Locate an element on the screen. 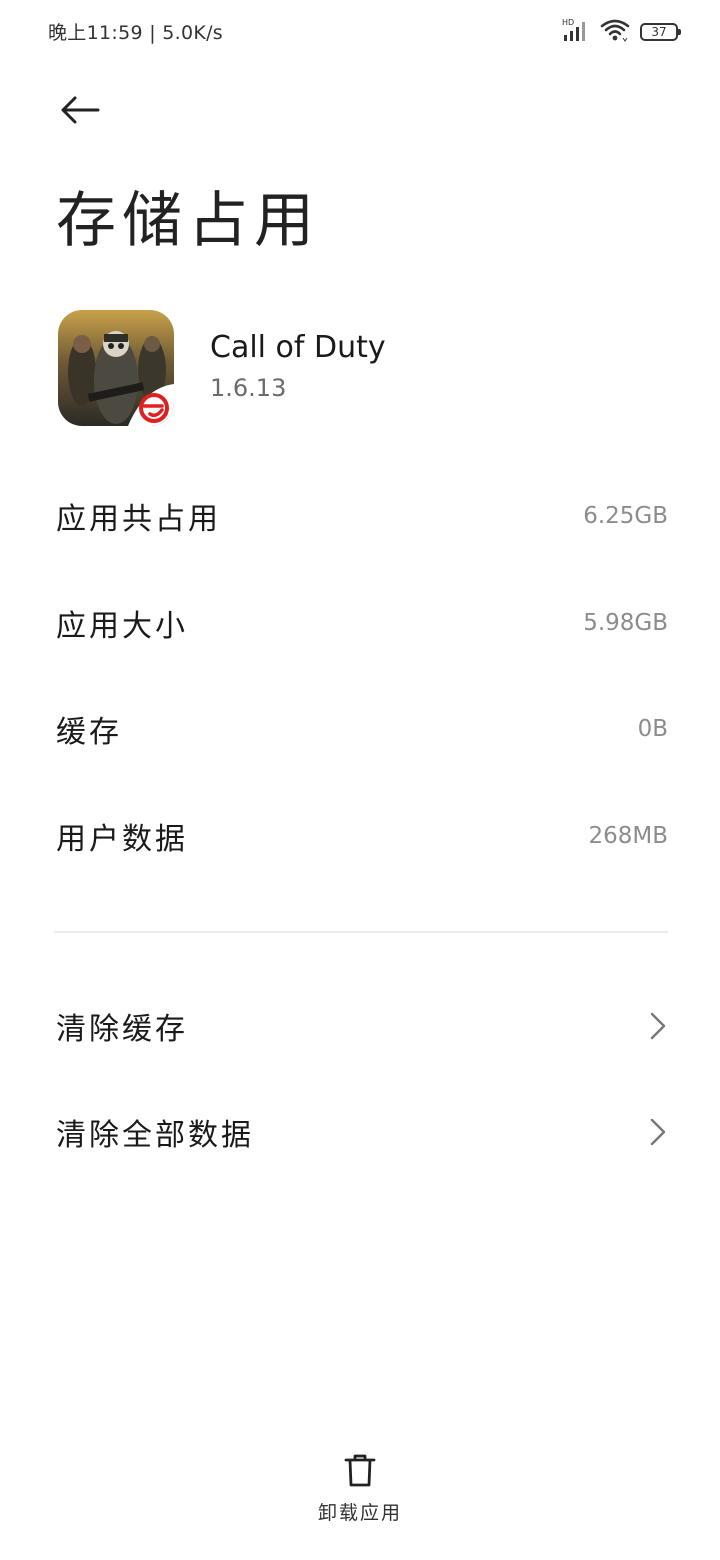  battery-icon: 37 is located at coordinates (660, 32).